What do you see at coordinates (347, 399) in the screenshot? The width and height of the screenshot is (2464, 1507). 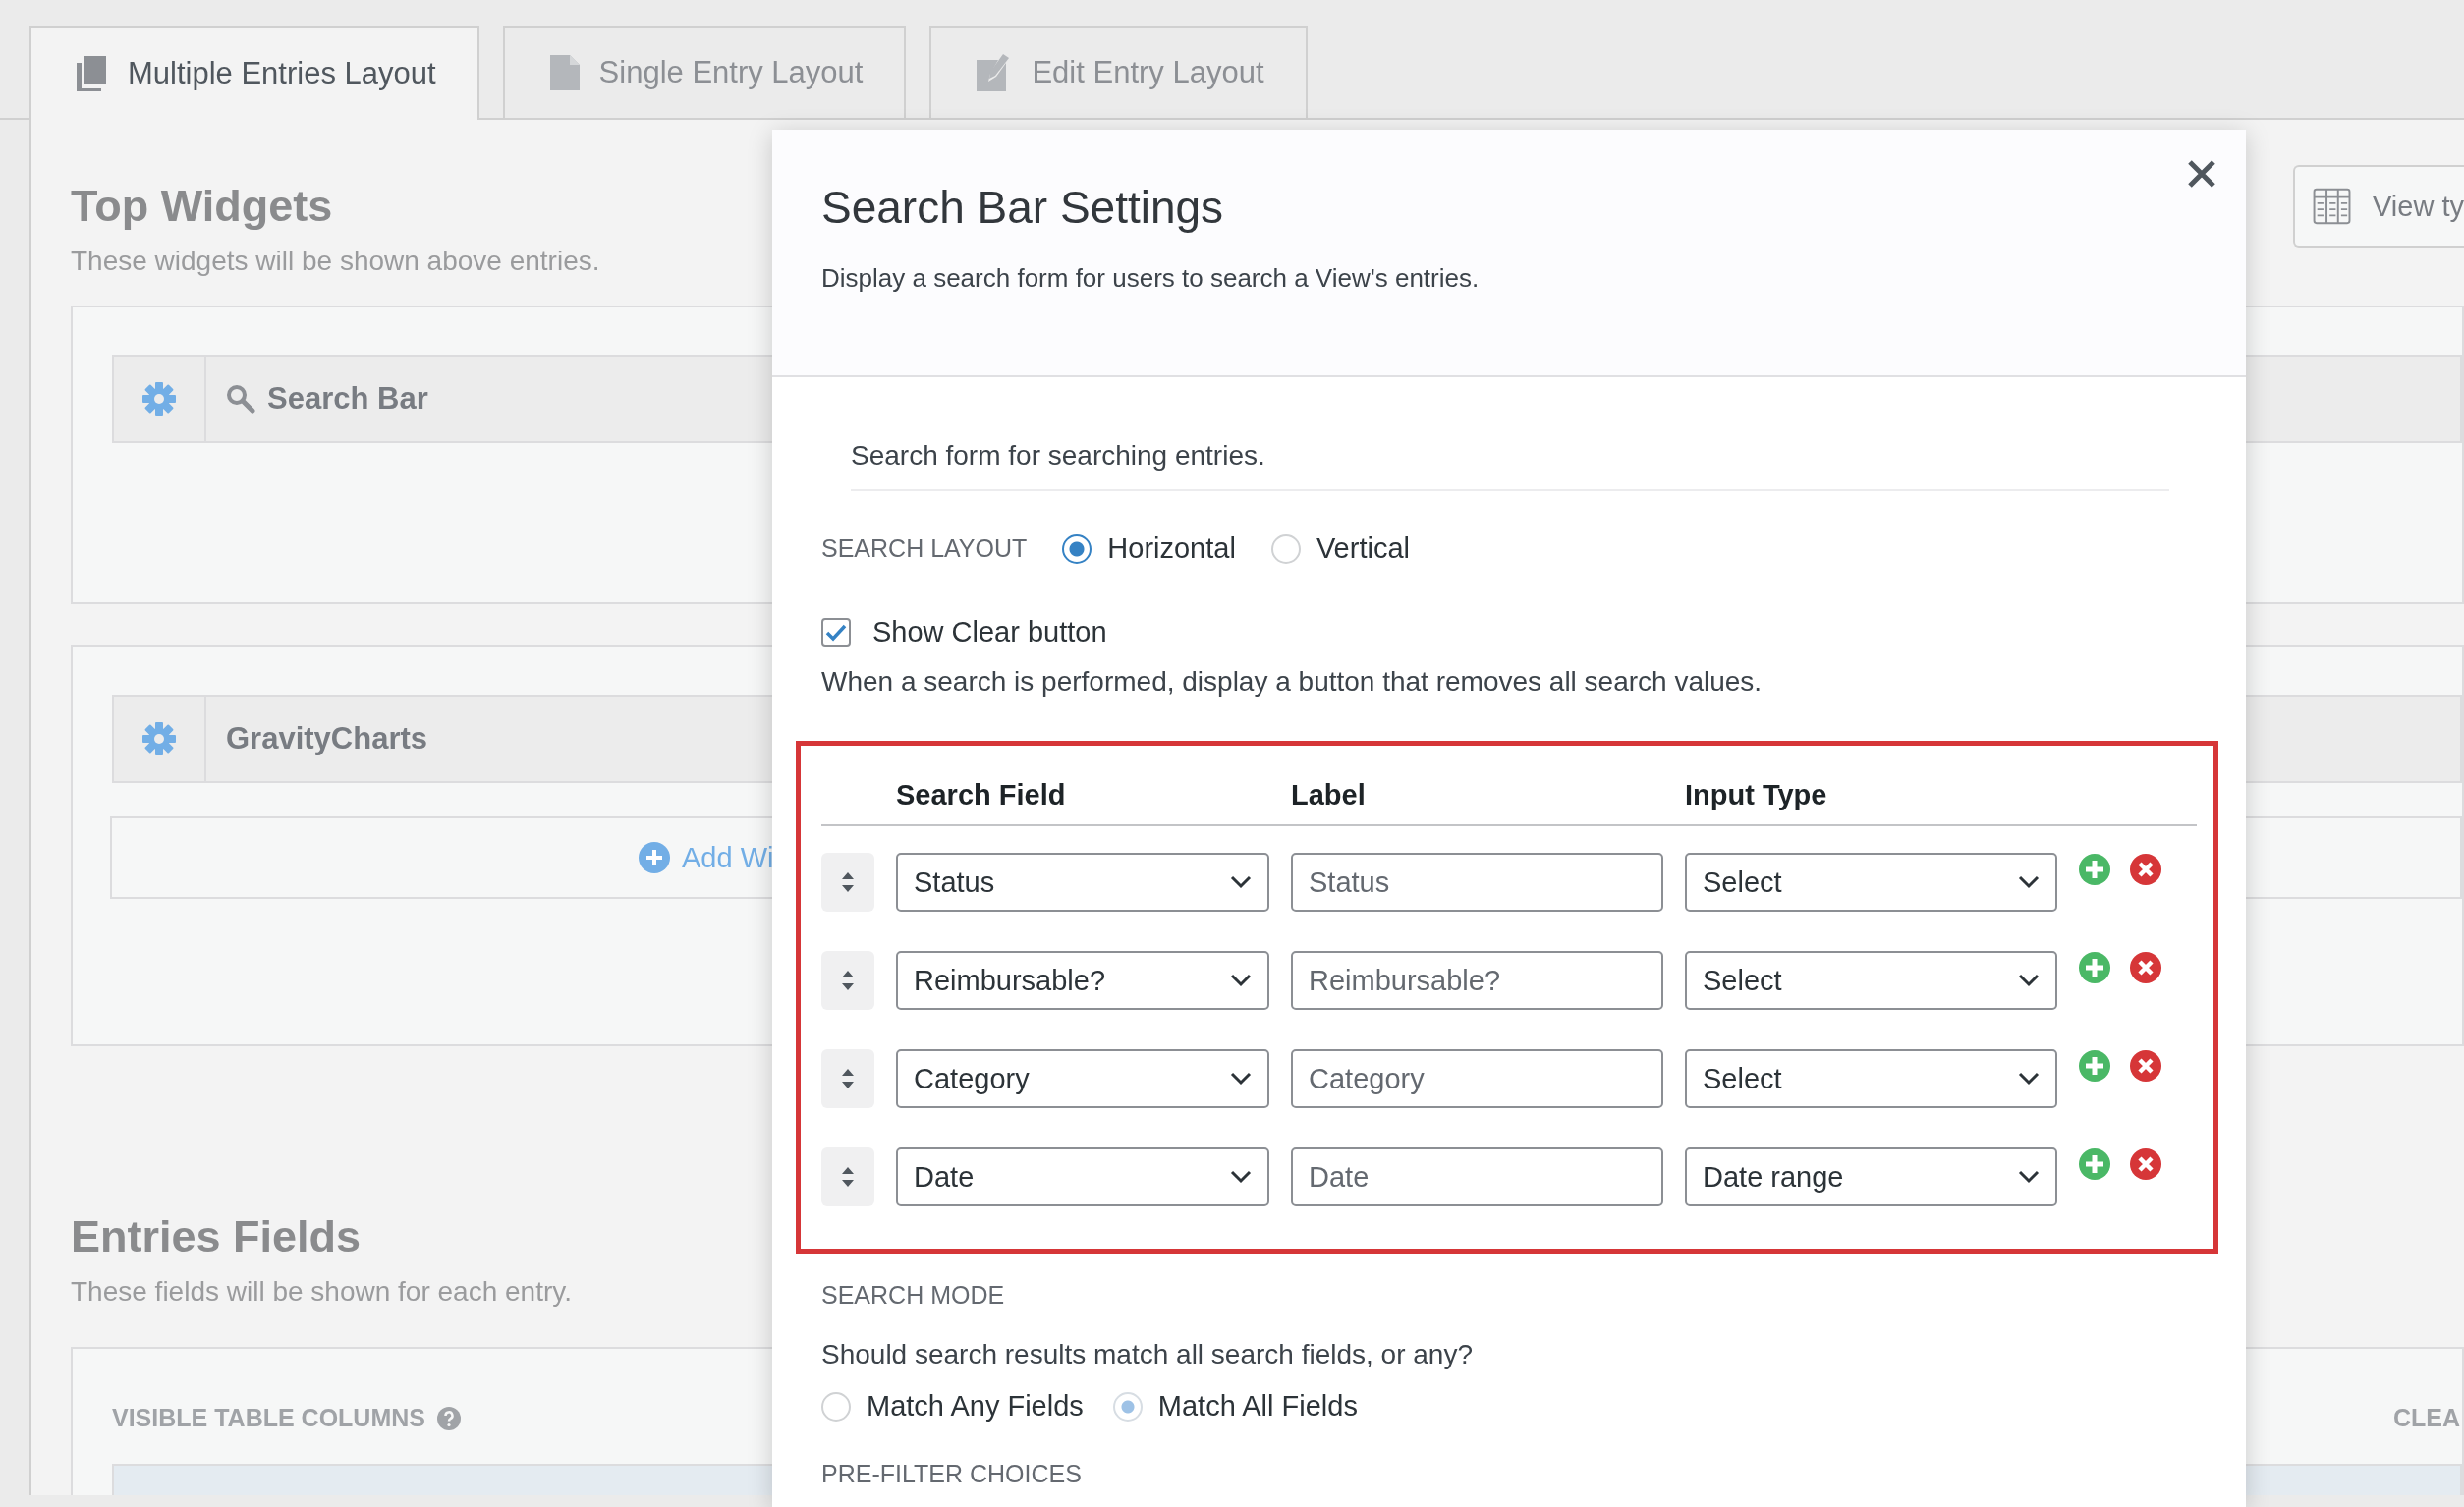 I see `widget-label: Search Bar` at bounding box center [347, 399].